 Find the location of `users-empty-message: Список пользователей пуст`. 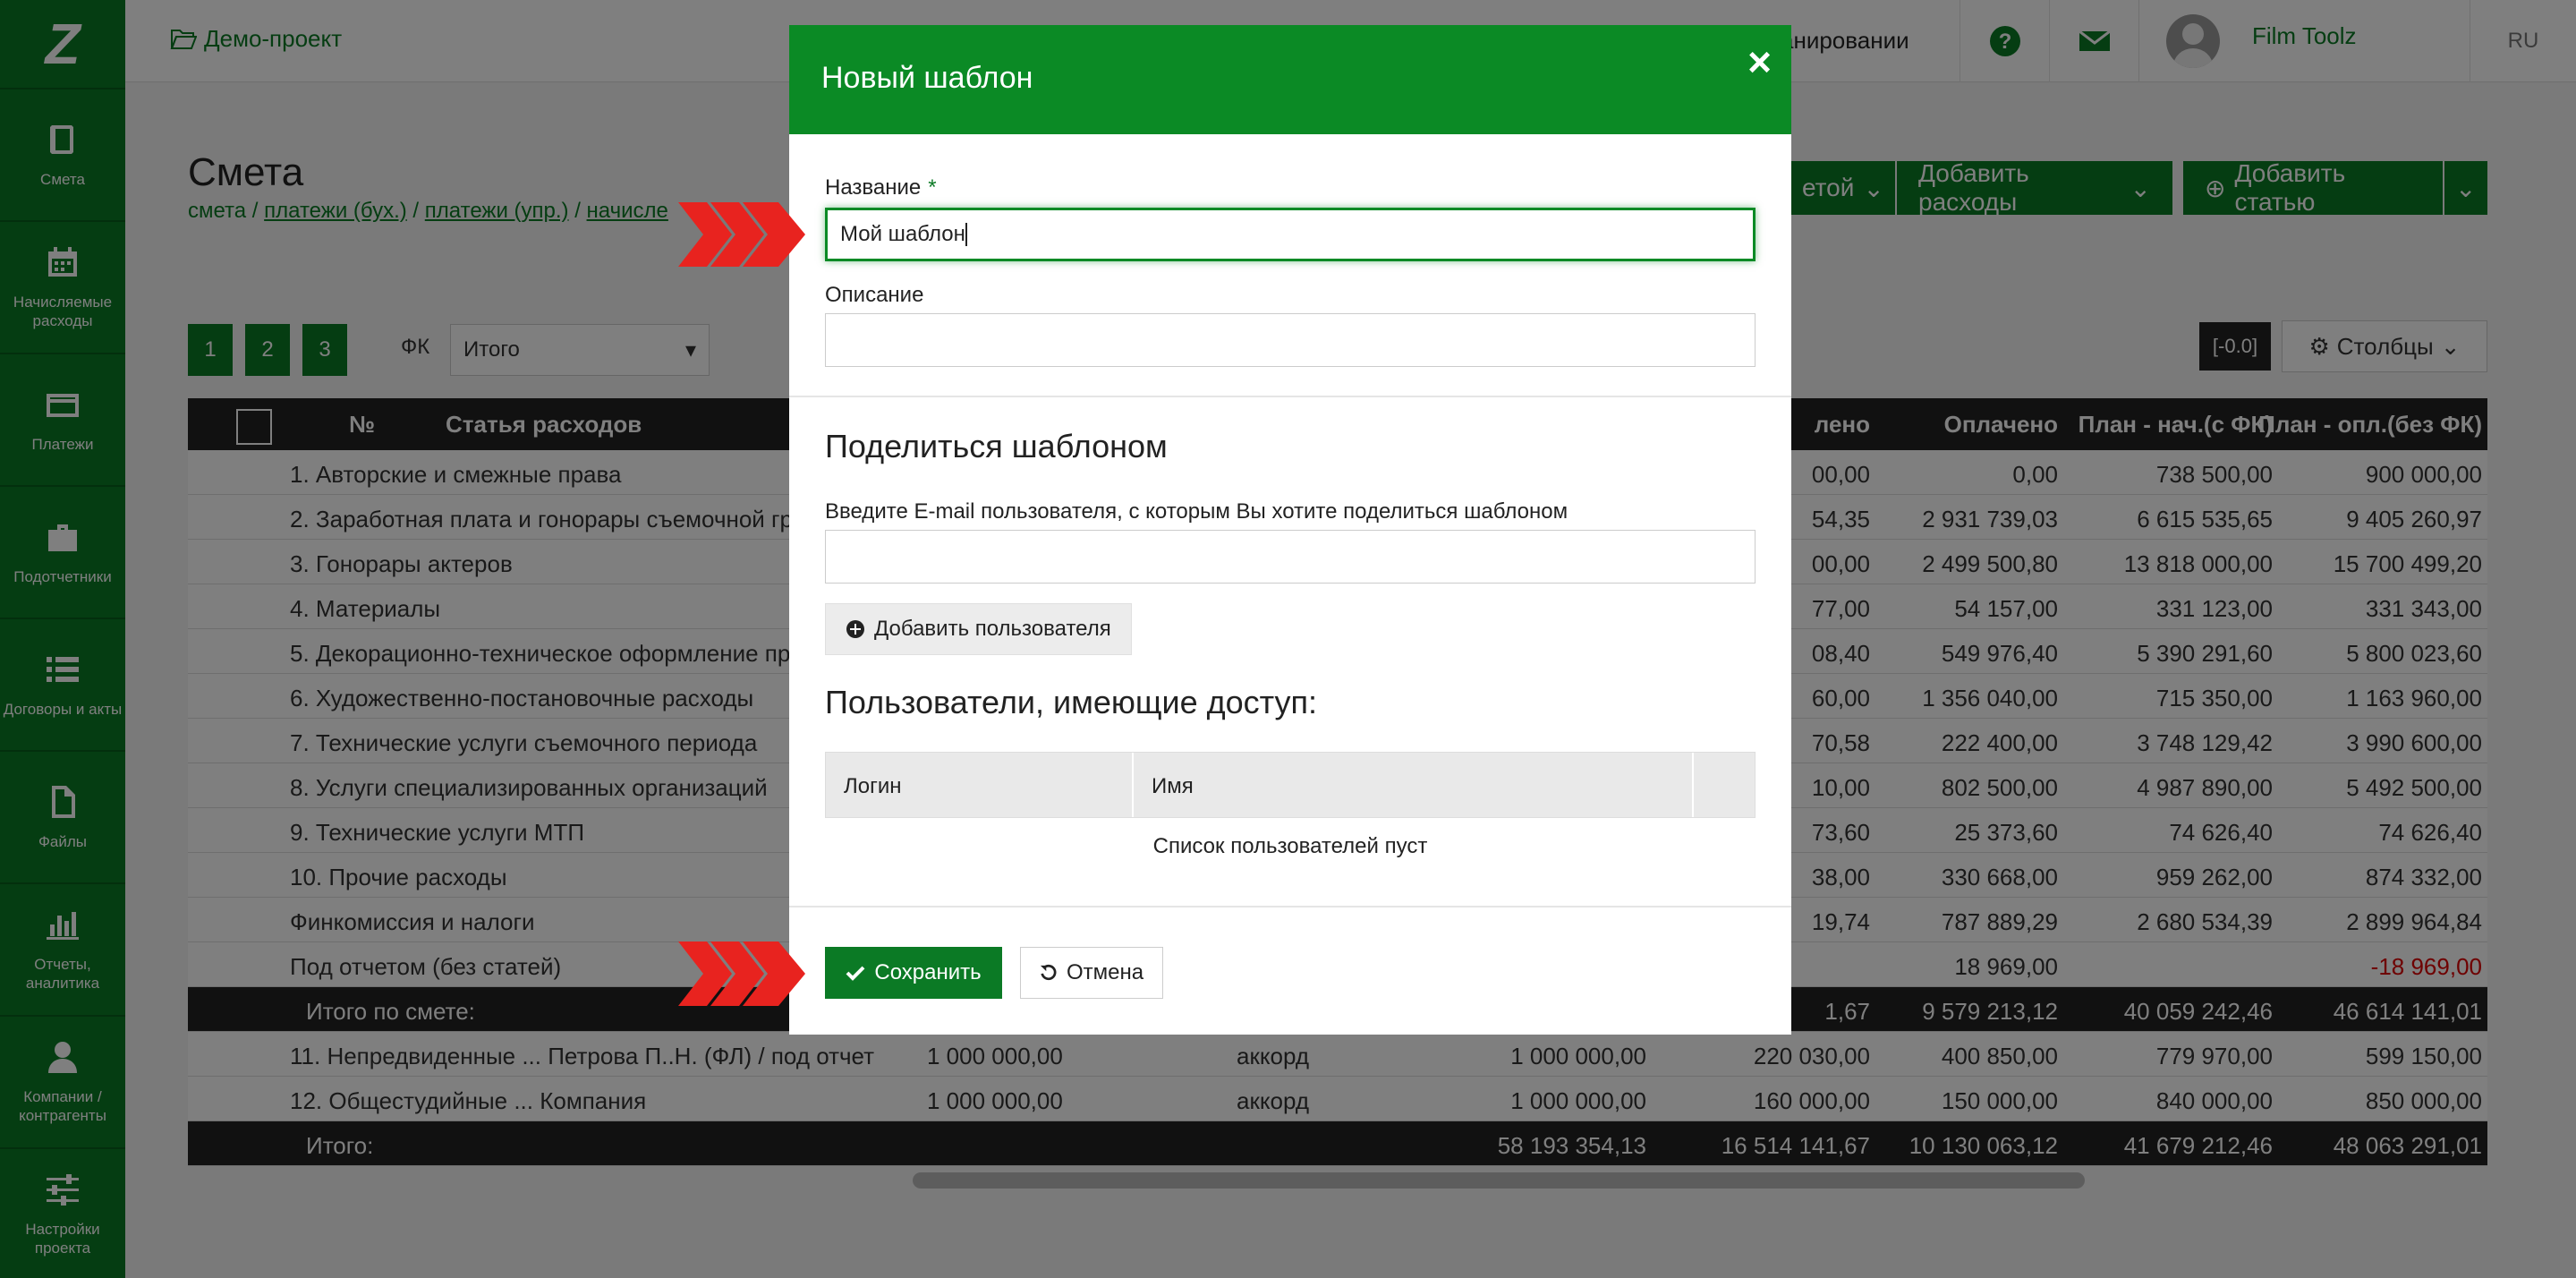

users-empty-message: Список пользователей пуст is located at coordinates (1290, 846).